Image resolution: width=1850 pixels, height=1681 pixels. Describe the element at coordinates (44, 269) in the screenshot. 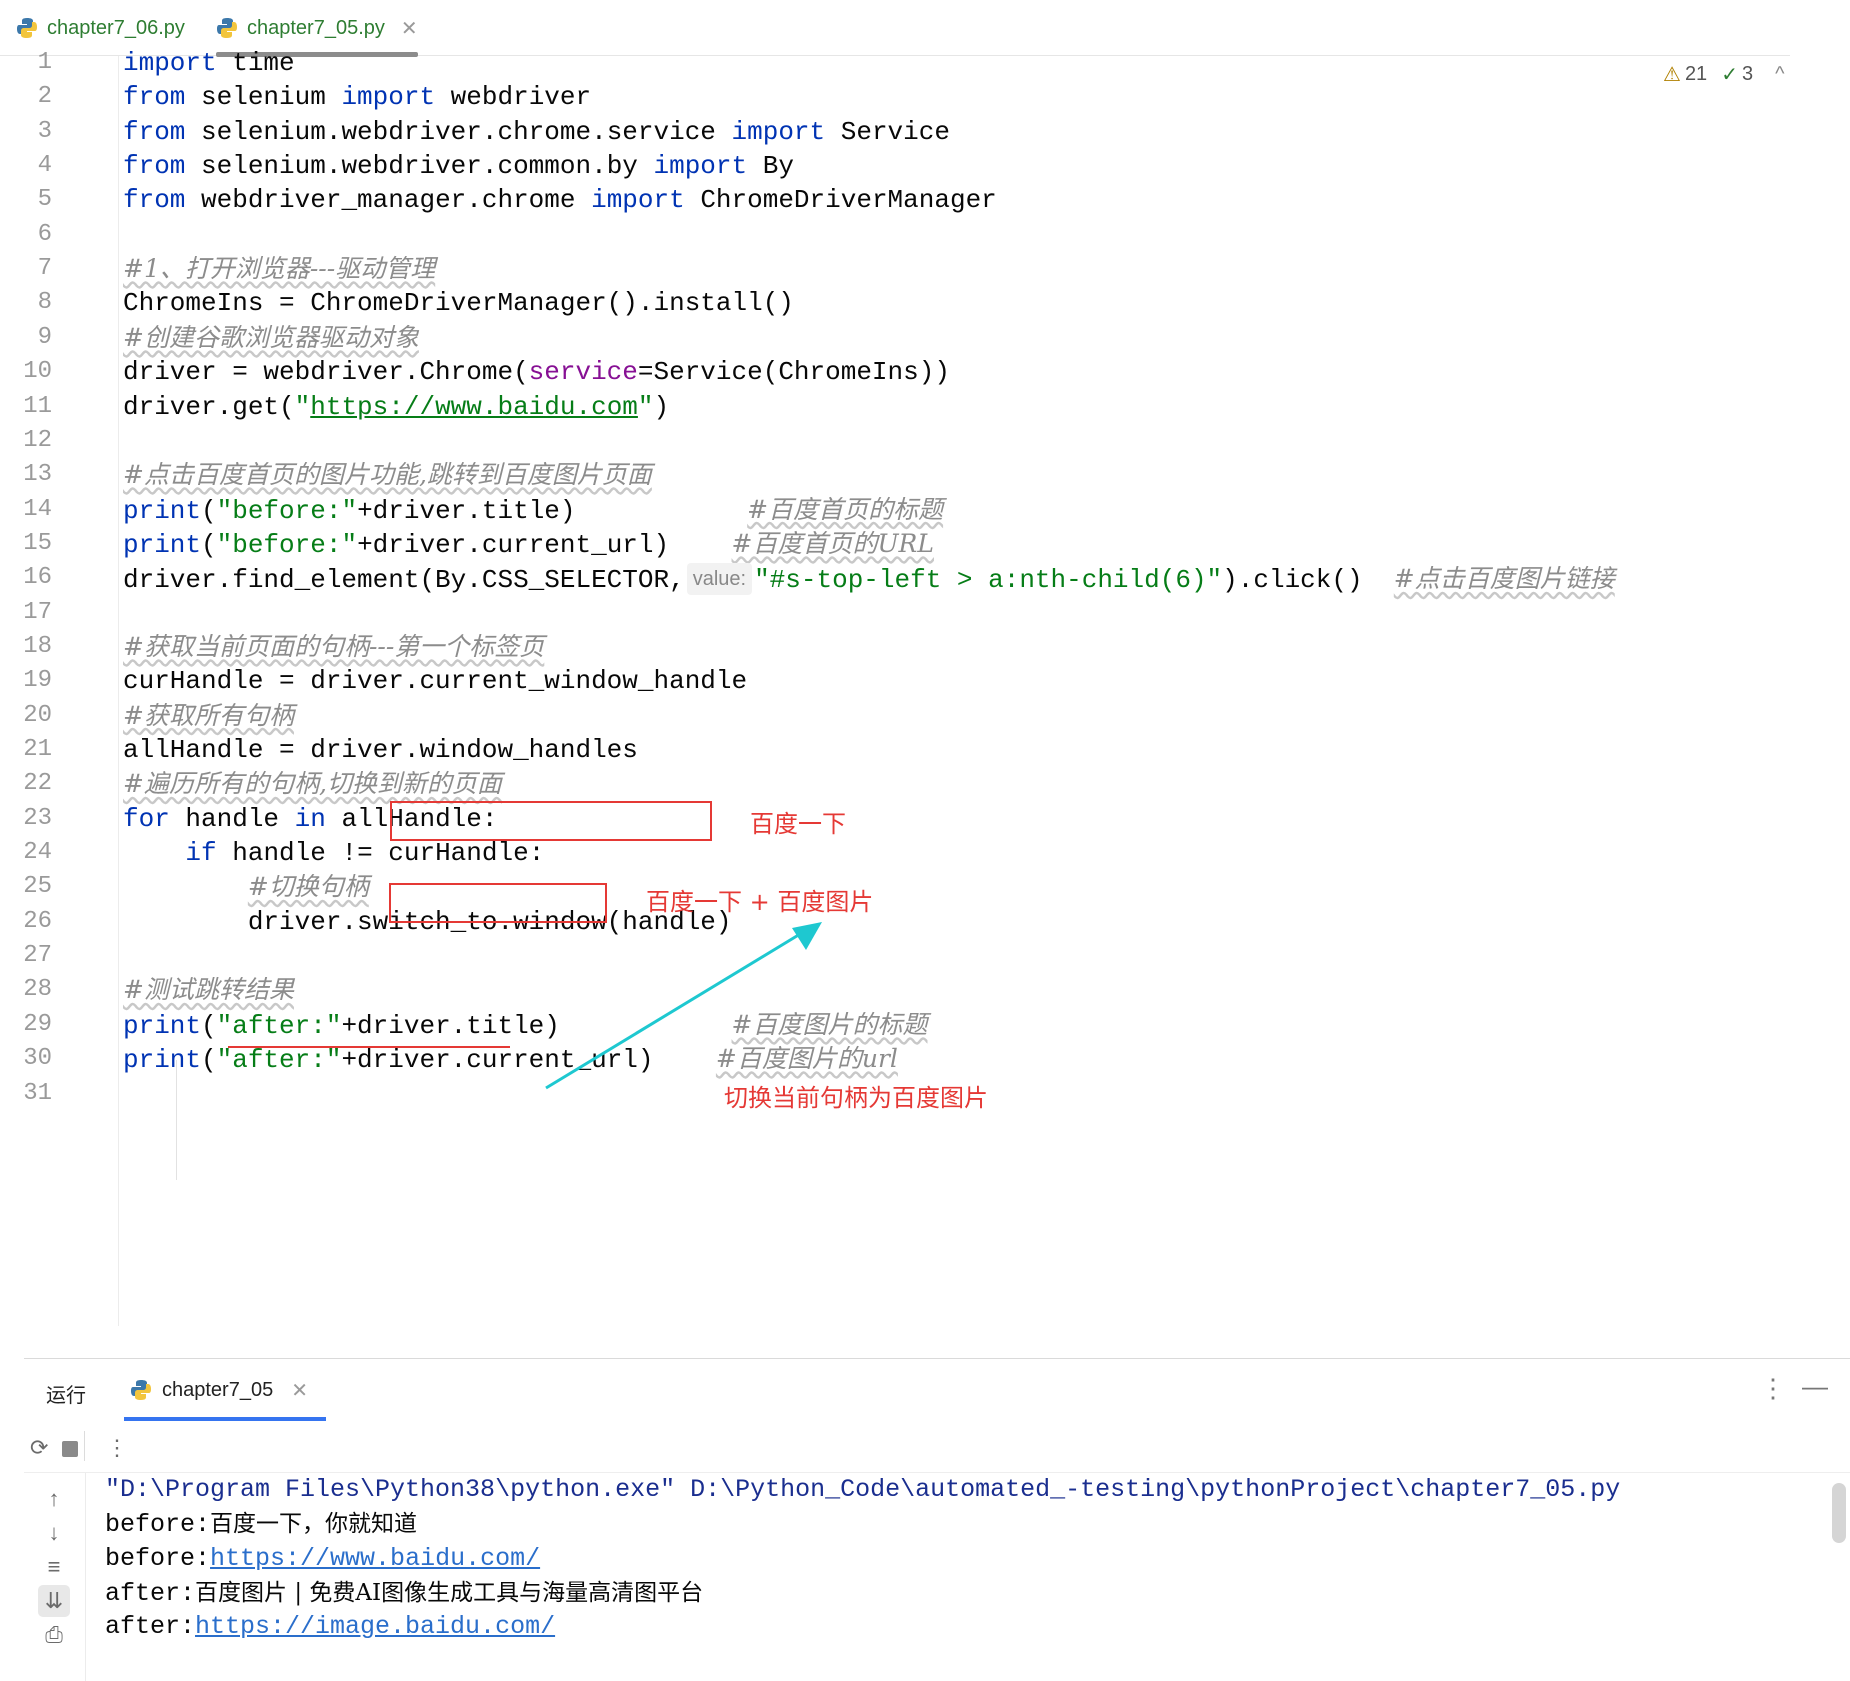

I see `line-number: 7` at that location.